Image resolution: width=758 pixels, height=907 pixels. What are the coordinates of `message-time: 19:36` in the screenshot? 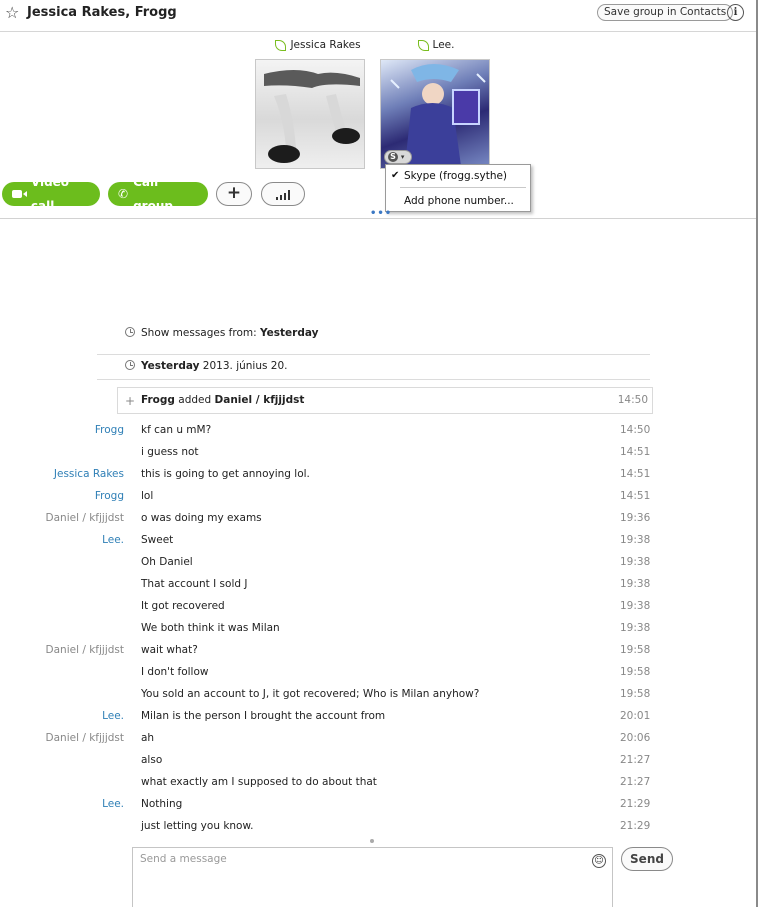 It's located at (635, 518).